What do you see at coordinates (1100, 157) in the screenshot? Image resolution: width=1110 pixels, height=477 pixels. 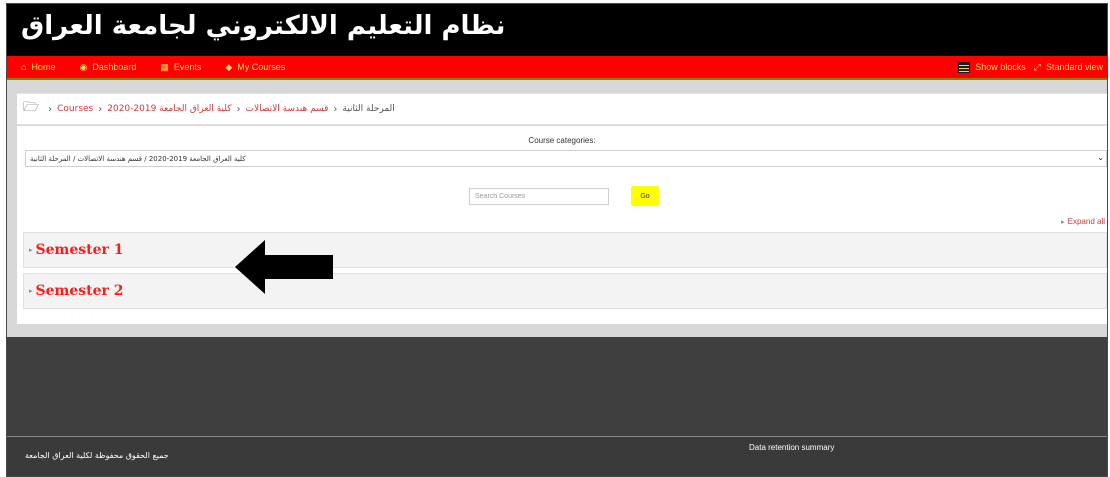 I see `chevron-down-icon: ⌄` at bounding box center [1100, 157].